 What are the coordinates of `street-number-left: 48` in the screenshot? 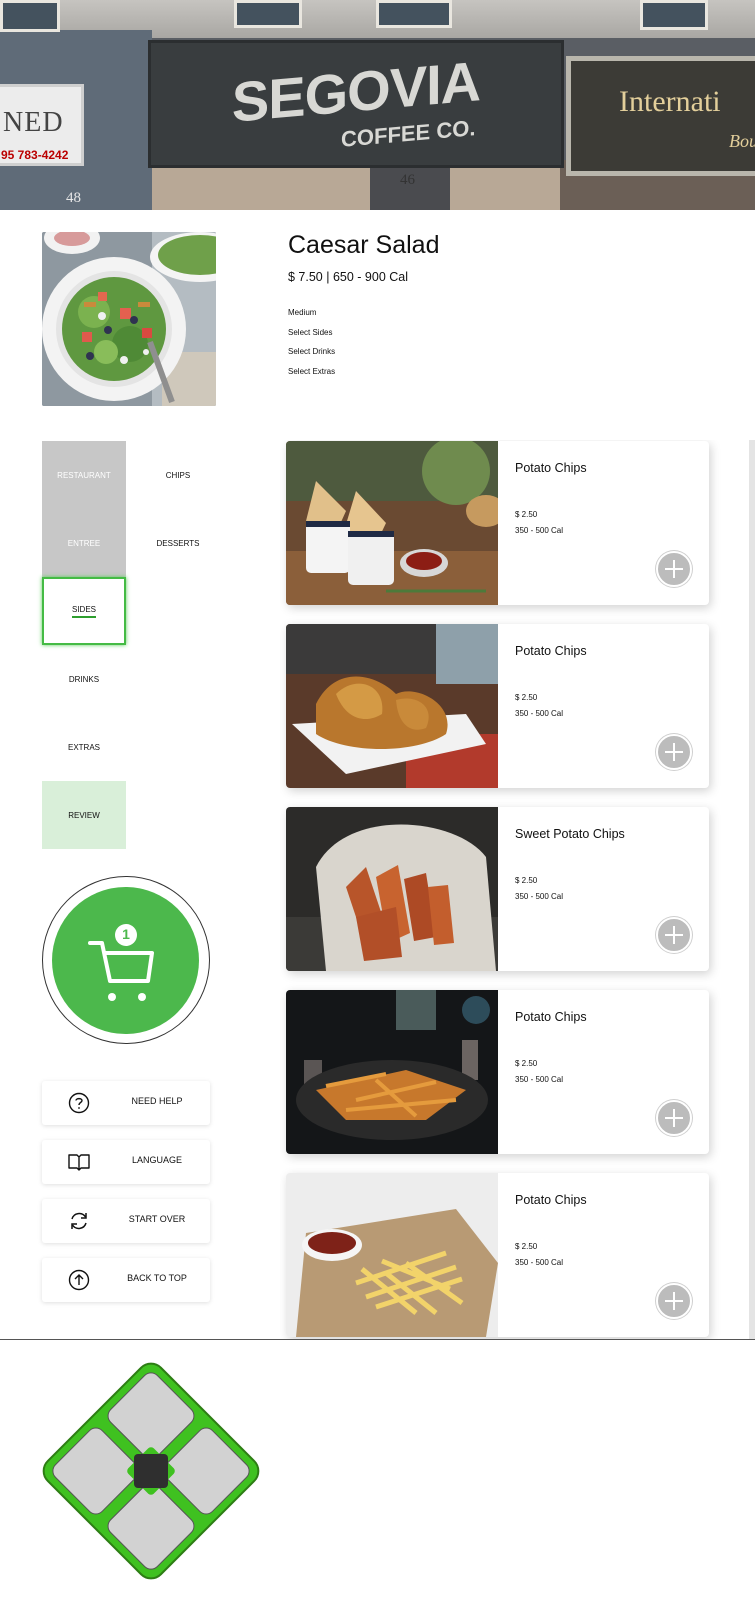 It's located at (73, 198).